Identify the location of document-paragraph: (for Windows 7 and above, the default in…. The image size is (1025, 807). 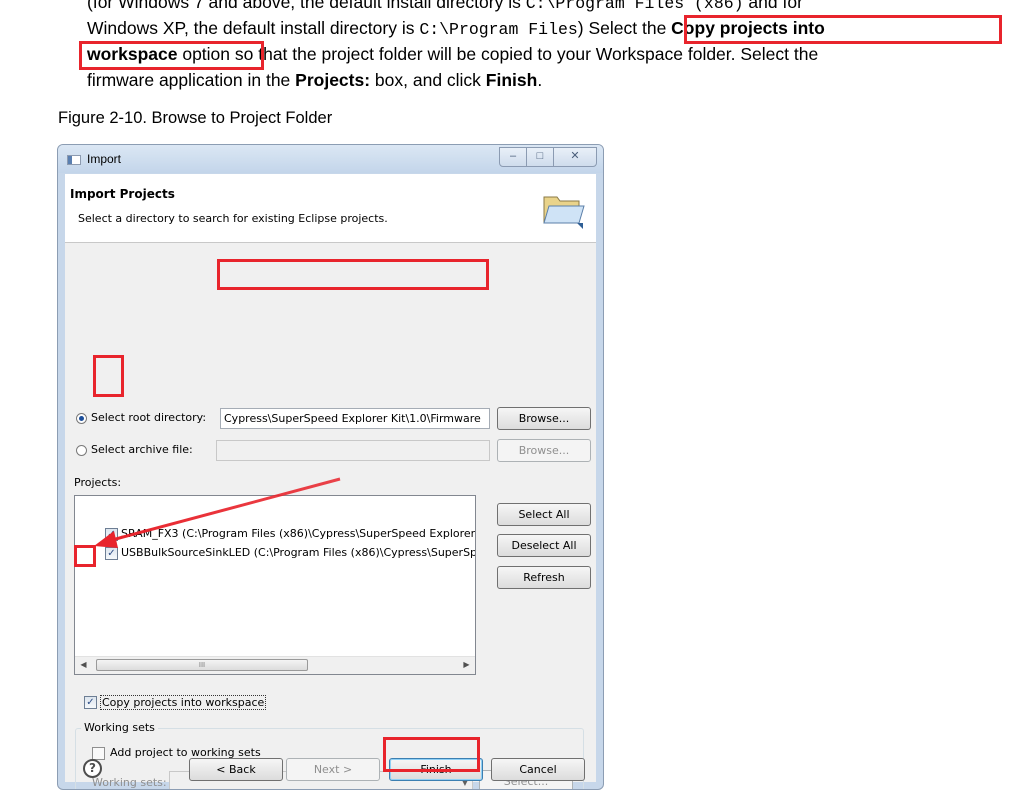
(537, 52).